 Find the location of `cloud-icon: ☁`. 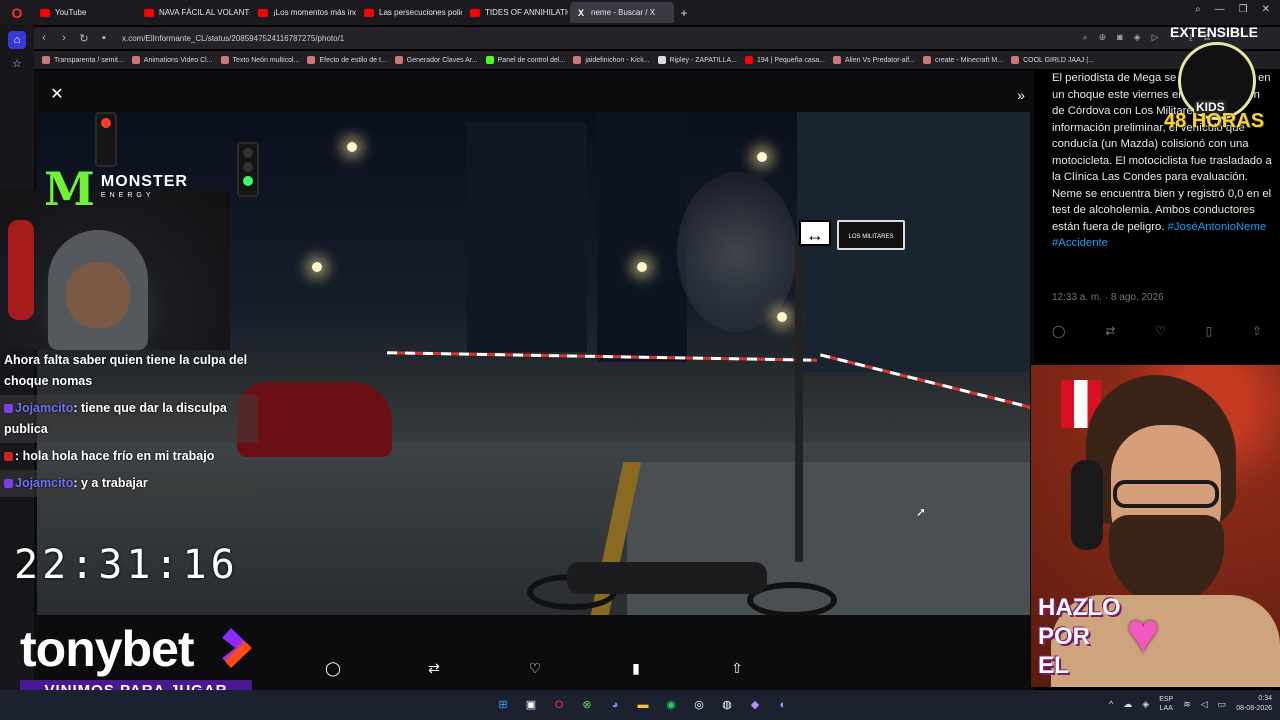

cloud-icon: ☁ is located at coordinates (1127, 704).